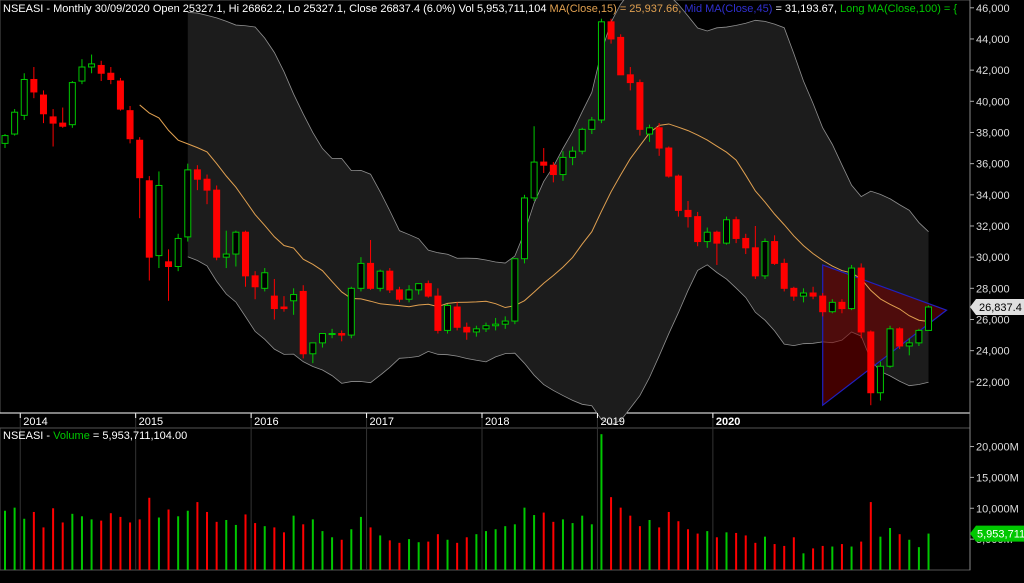 The width and height of the screenshot is (1024, 583). I want to click on x-label-2020: 2020, so click(728, 422).